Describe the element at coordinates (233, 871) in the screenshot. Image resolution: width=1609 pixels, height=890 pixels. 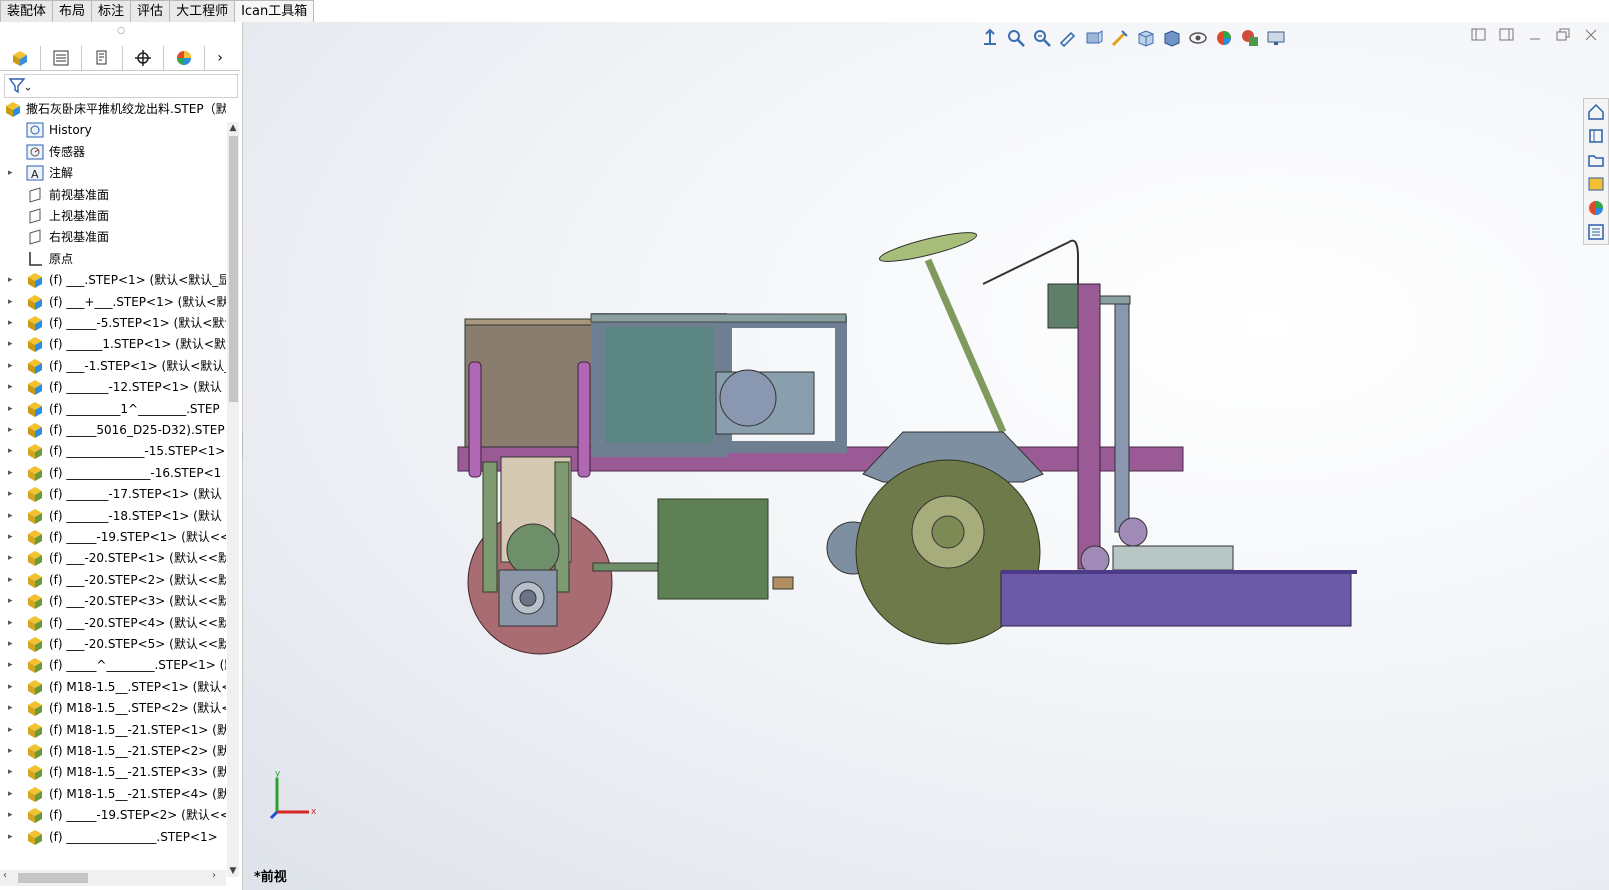
I see `scroll-down-icon: ▼` at that location.